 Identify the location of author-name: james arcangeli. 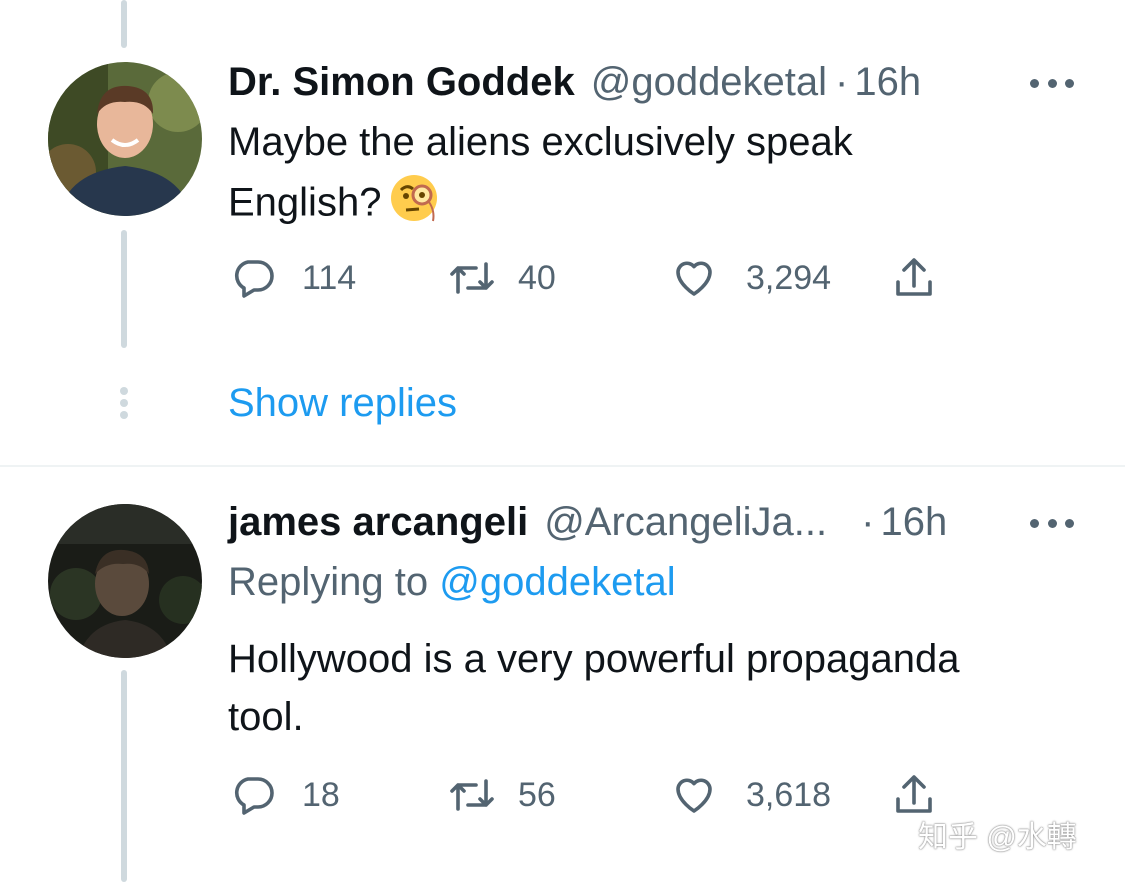
(378, 522).